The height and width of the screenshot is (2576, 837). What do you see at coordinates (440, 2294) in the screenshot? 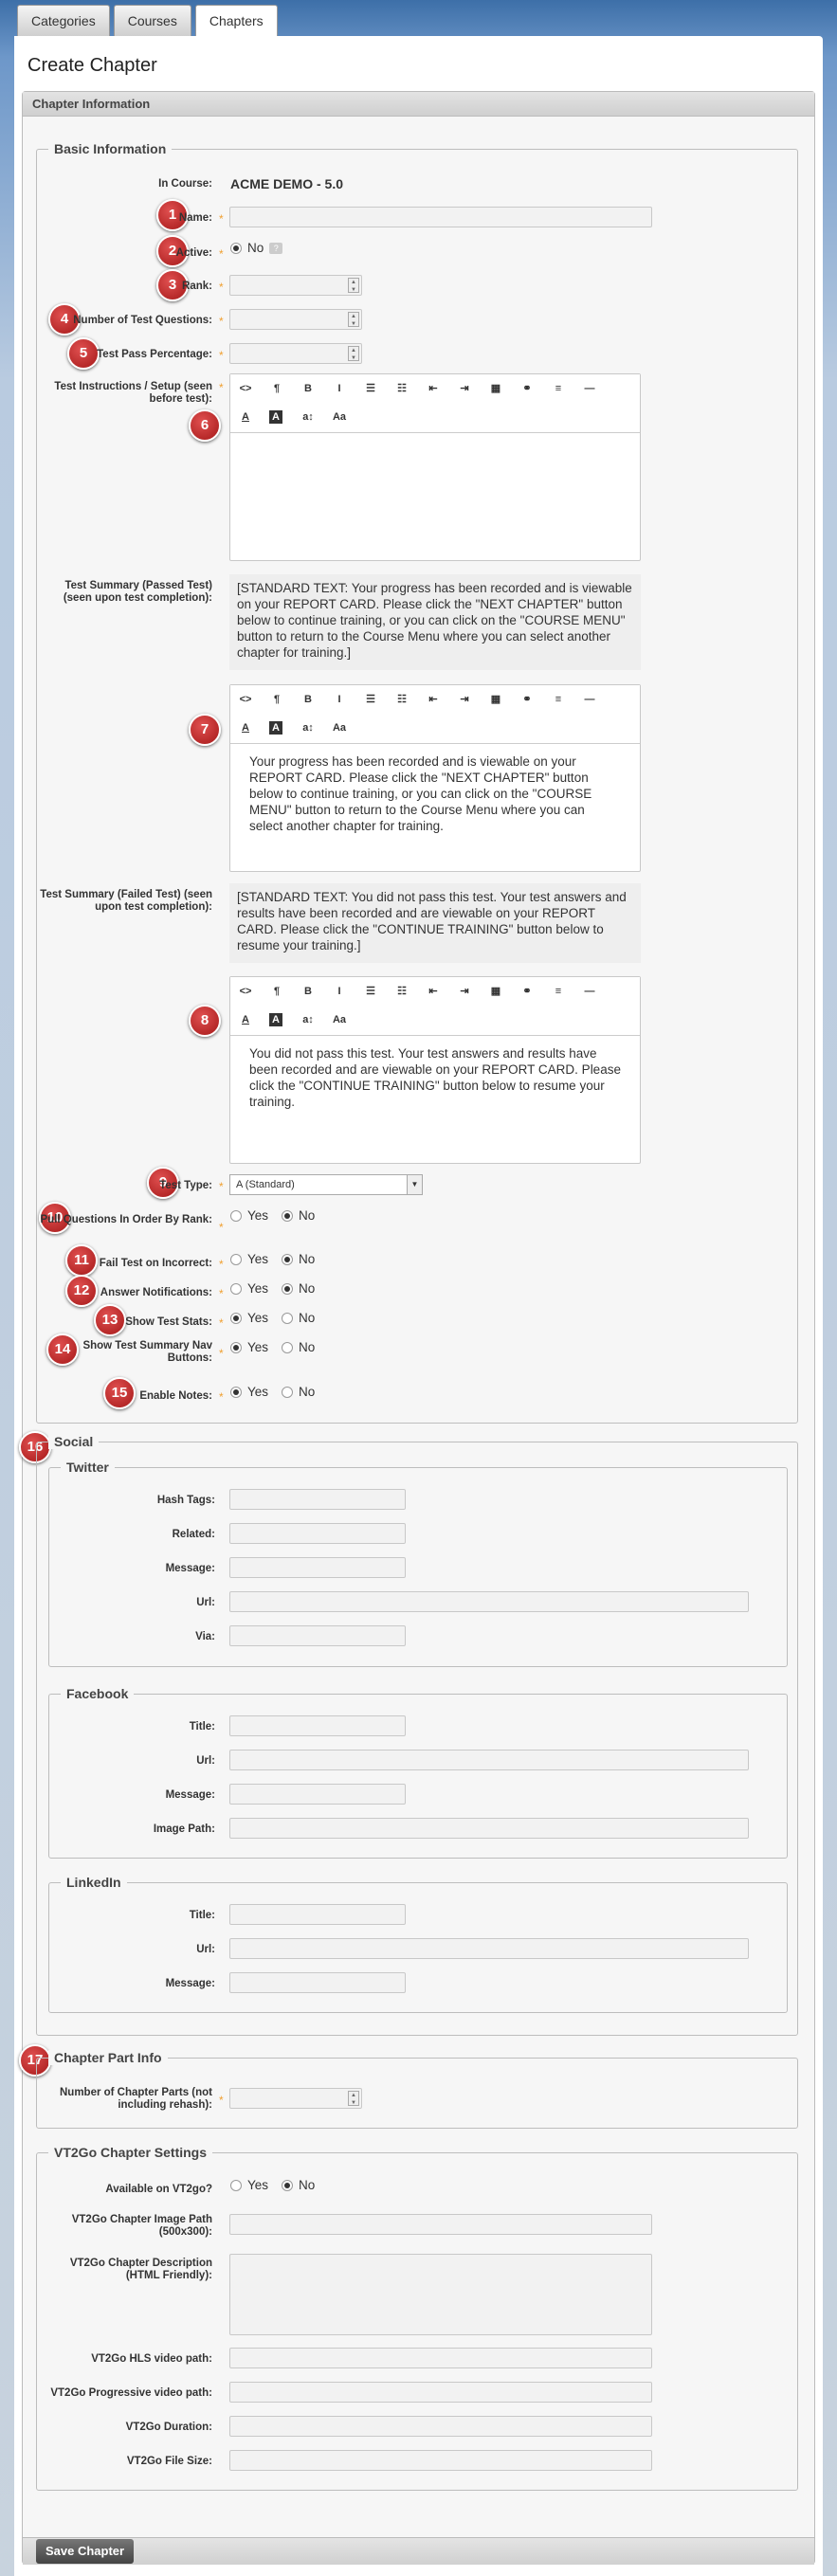
I see `vt2go-desc-textarea` at bounding box center [440, 2294].